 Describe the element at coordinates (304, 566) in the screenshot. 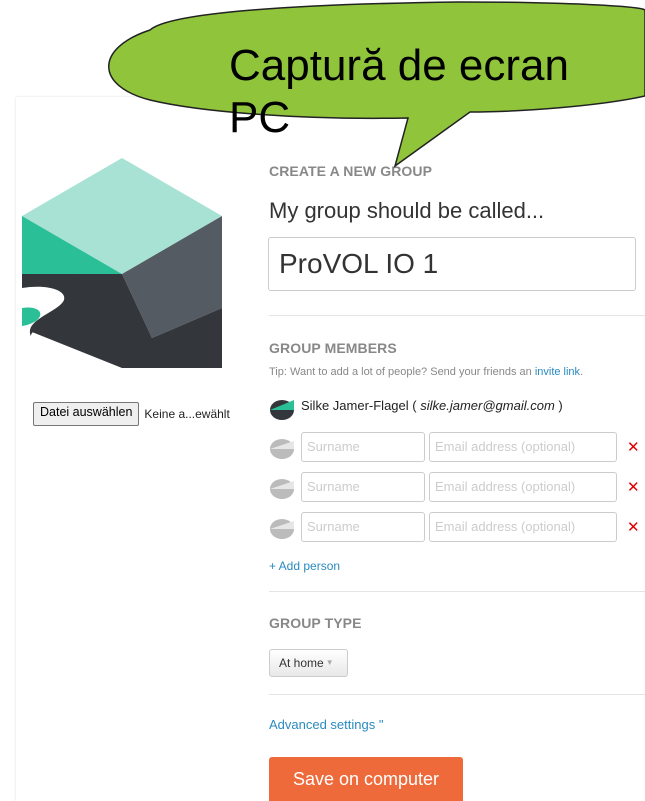

I see `add-person-link: + Add person` at that location.